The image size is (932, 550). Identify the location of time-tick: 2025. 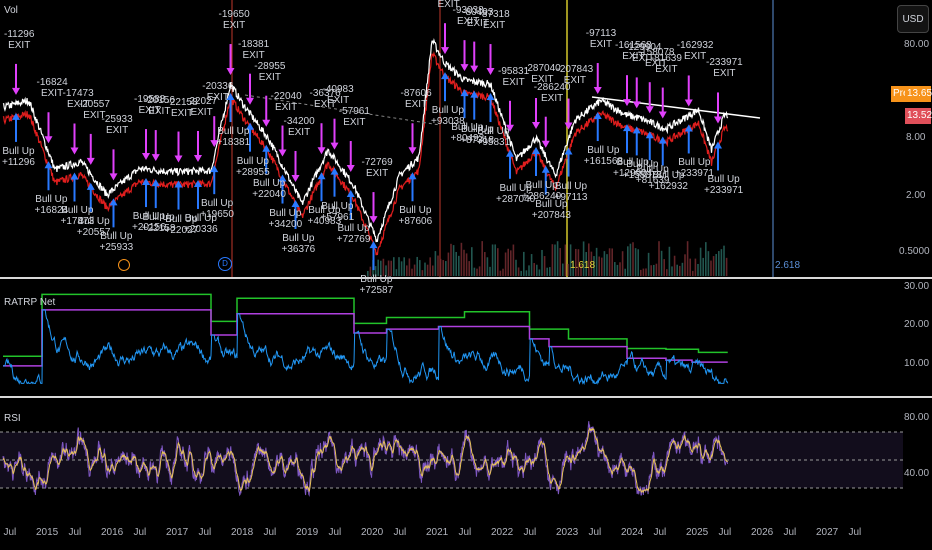
(697, 532).